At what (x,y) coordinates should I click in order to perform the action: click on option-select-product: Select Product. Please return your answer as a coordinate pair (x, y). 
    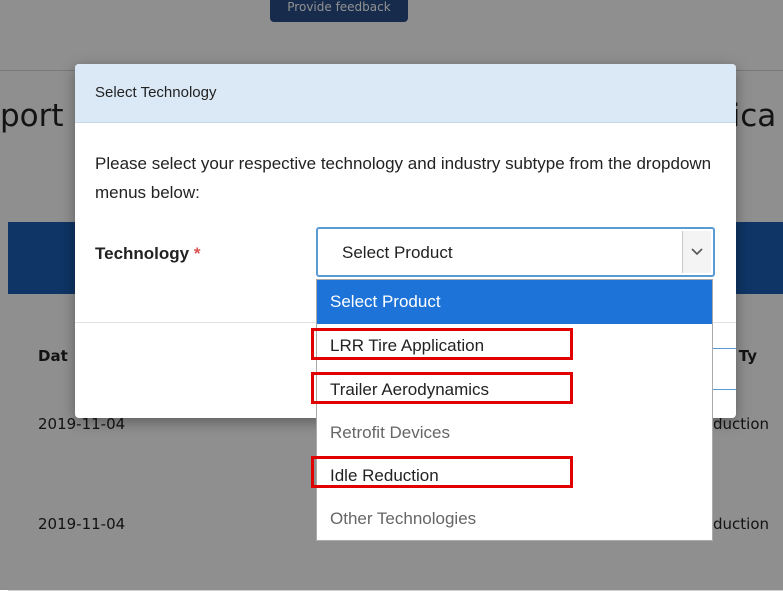
    Looking at the image, I should click on (514, 302).